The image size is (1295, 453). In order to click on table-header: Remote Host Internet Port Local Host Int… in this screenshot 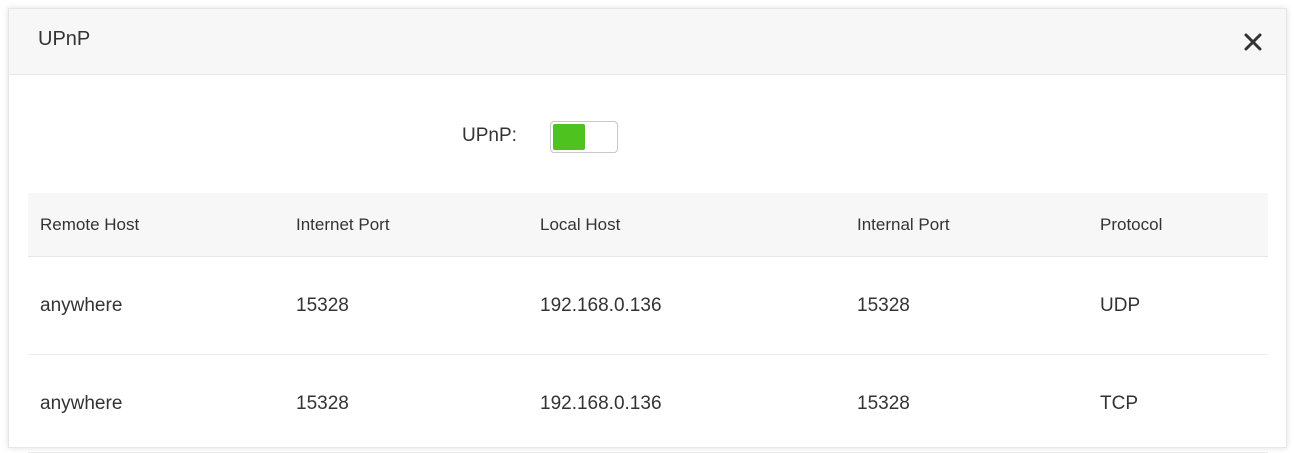, I will do `click(648, 225)`.